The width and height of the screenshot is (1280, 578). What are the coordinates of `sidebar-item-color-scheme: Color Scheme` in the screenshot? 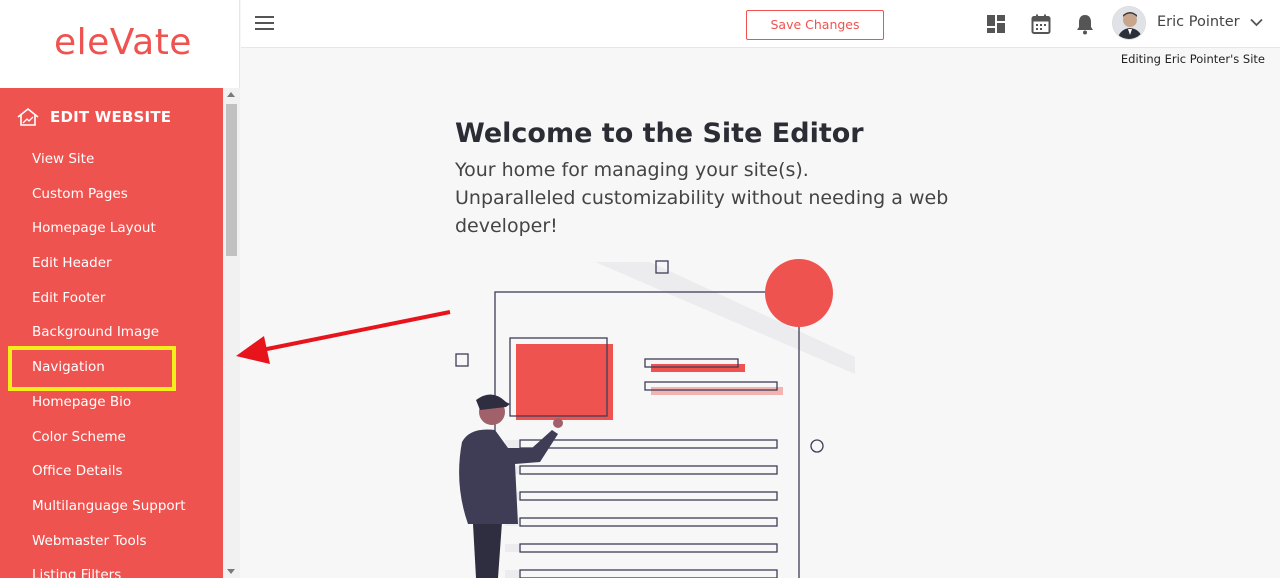 It's located at (111, 437).